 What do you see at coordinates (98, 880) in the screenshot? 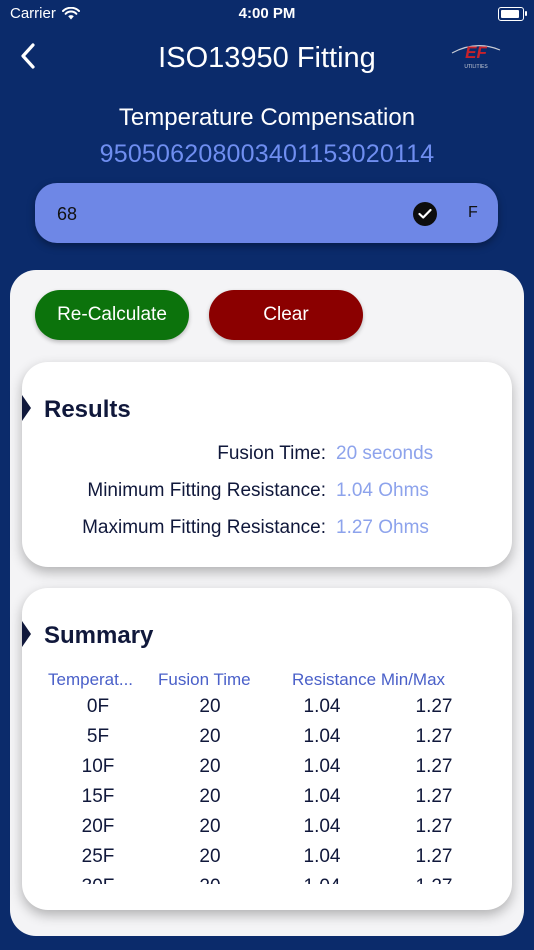
I see `cell-temperature: 30F` at bounding box center [98, 880].